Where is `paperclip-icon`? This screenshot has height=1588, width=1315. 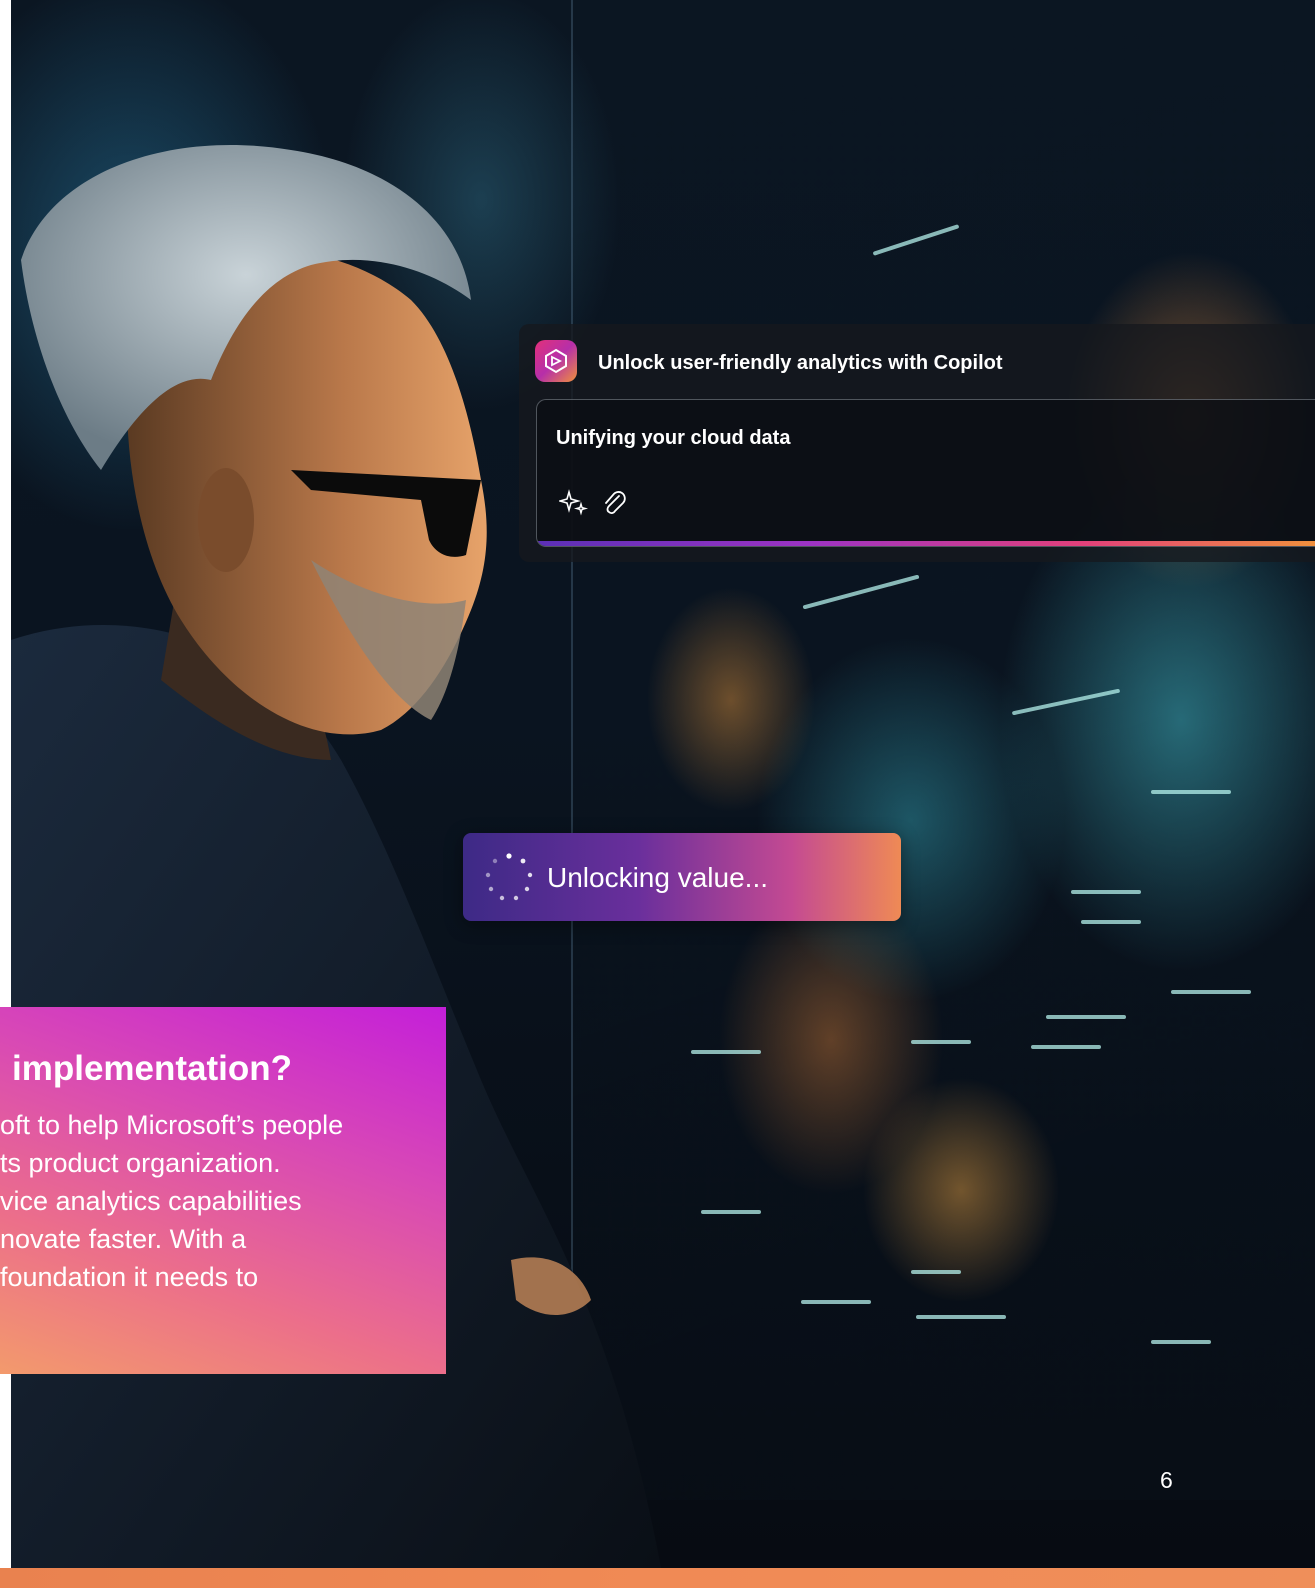 paperclip-icon is located at coordinates (614, 505).